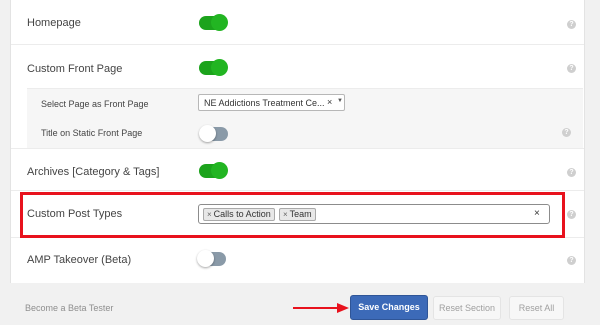 This screenshot has height=325, width=600. I want to click on homepage-toggle, so click(213, 22).